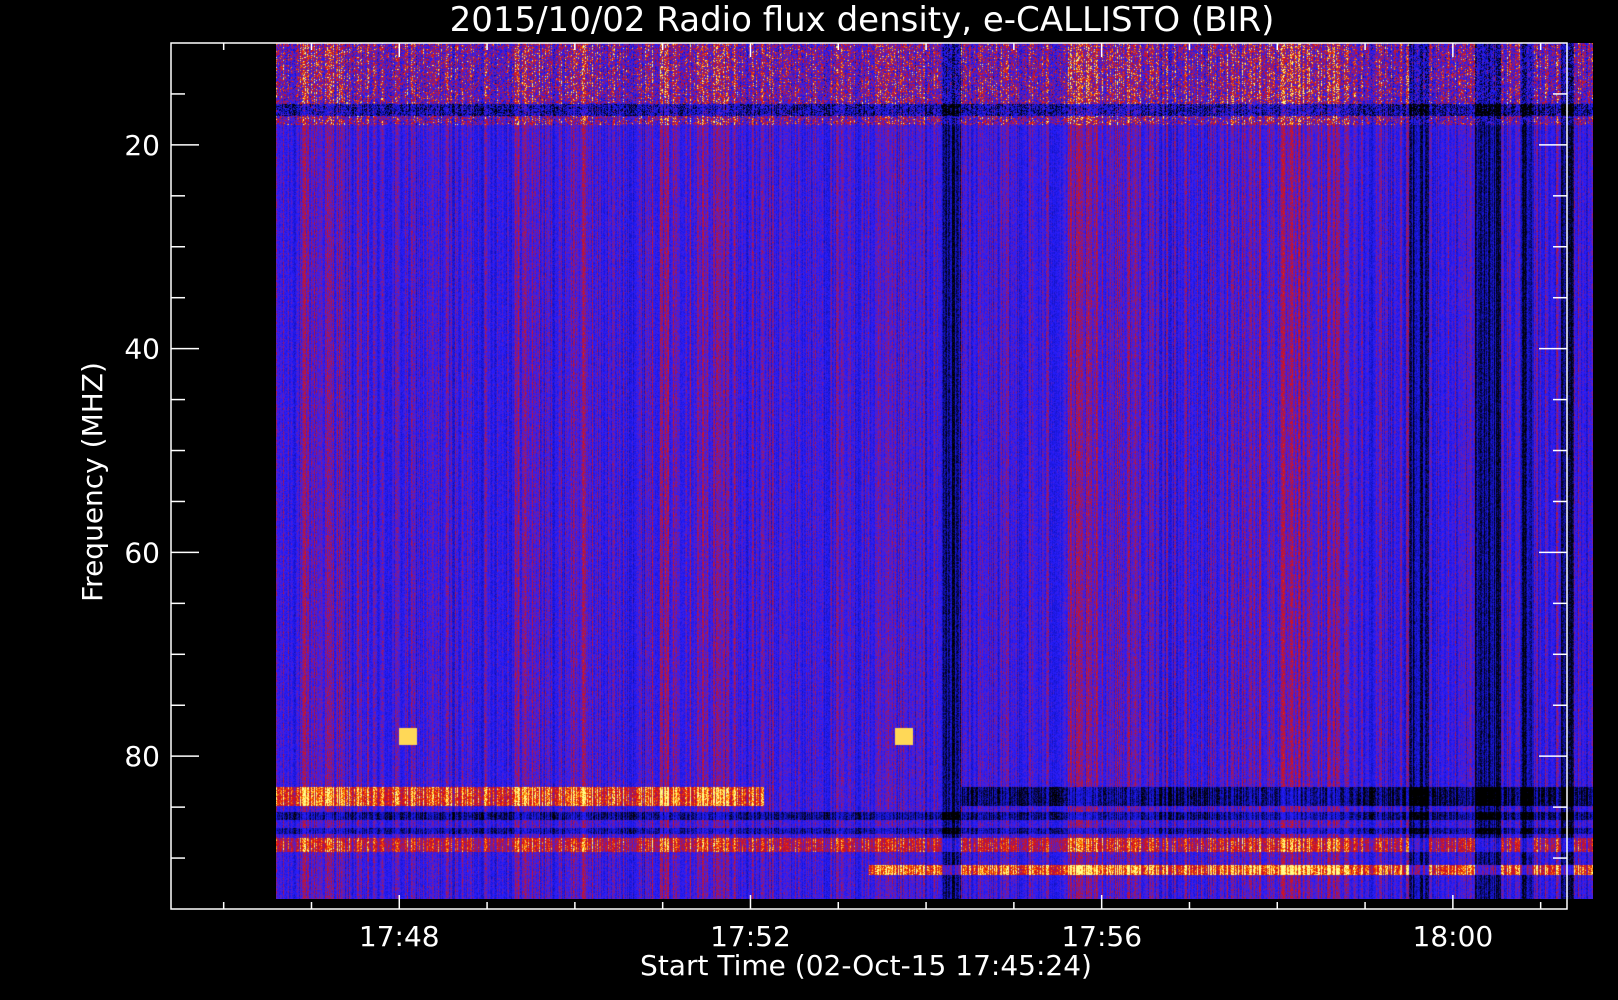 This screenshot has height=1000, width=1618. Describe the element at coordinates (142, 145) in the screenshot. I see `y-tick-label: 20` at that location.